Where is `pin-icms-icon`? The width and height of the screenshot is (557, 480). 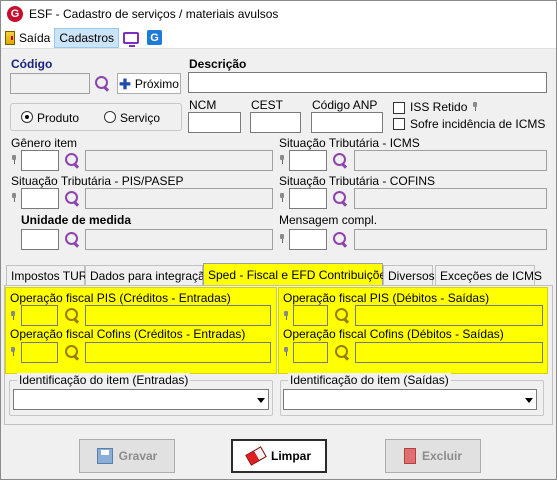 pin-icms-icon is located at coordinates (282, 160).